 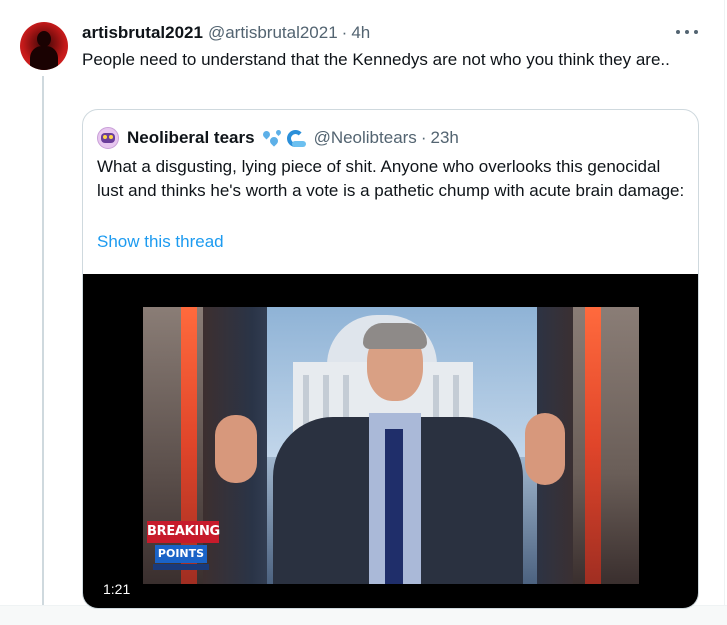 What do you see at coordinates (236, 449) in the screenshot?
I see `speaker-hand-left` at bounding box center [236, 449].